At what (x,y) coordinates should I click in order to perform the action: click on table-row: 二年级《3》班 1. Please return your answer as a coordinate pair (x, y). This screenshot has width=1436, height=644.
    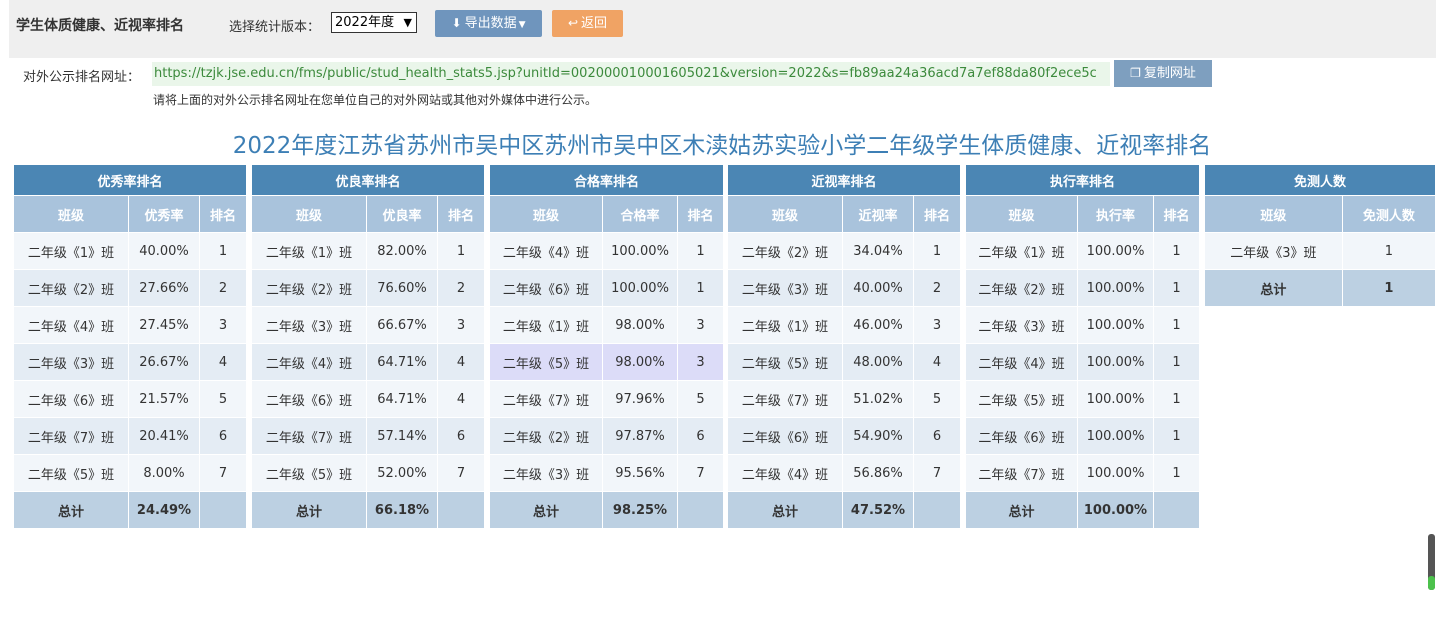
    Looking at the image, I should click on (1320, 251).